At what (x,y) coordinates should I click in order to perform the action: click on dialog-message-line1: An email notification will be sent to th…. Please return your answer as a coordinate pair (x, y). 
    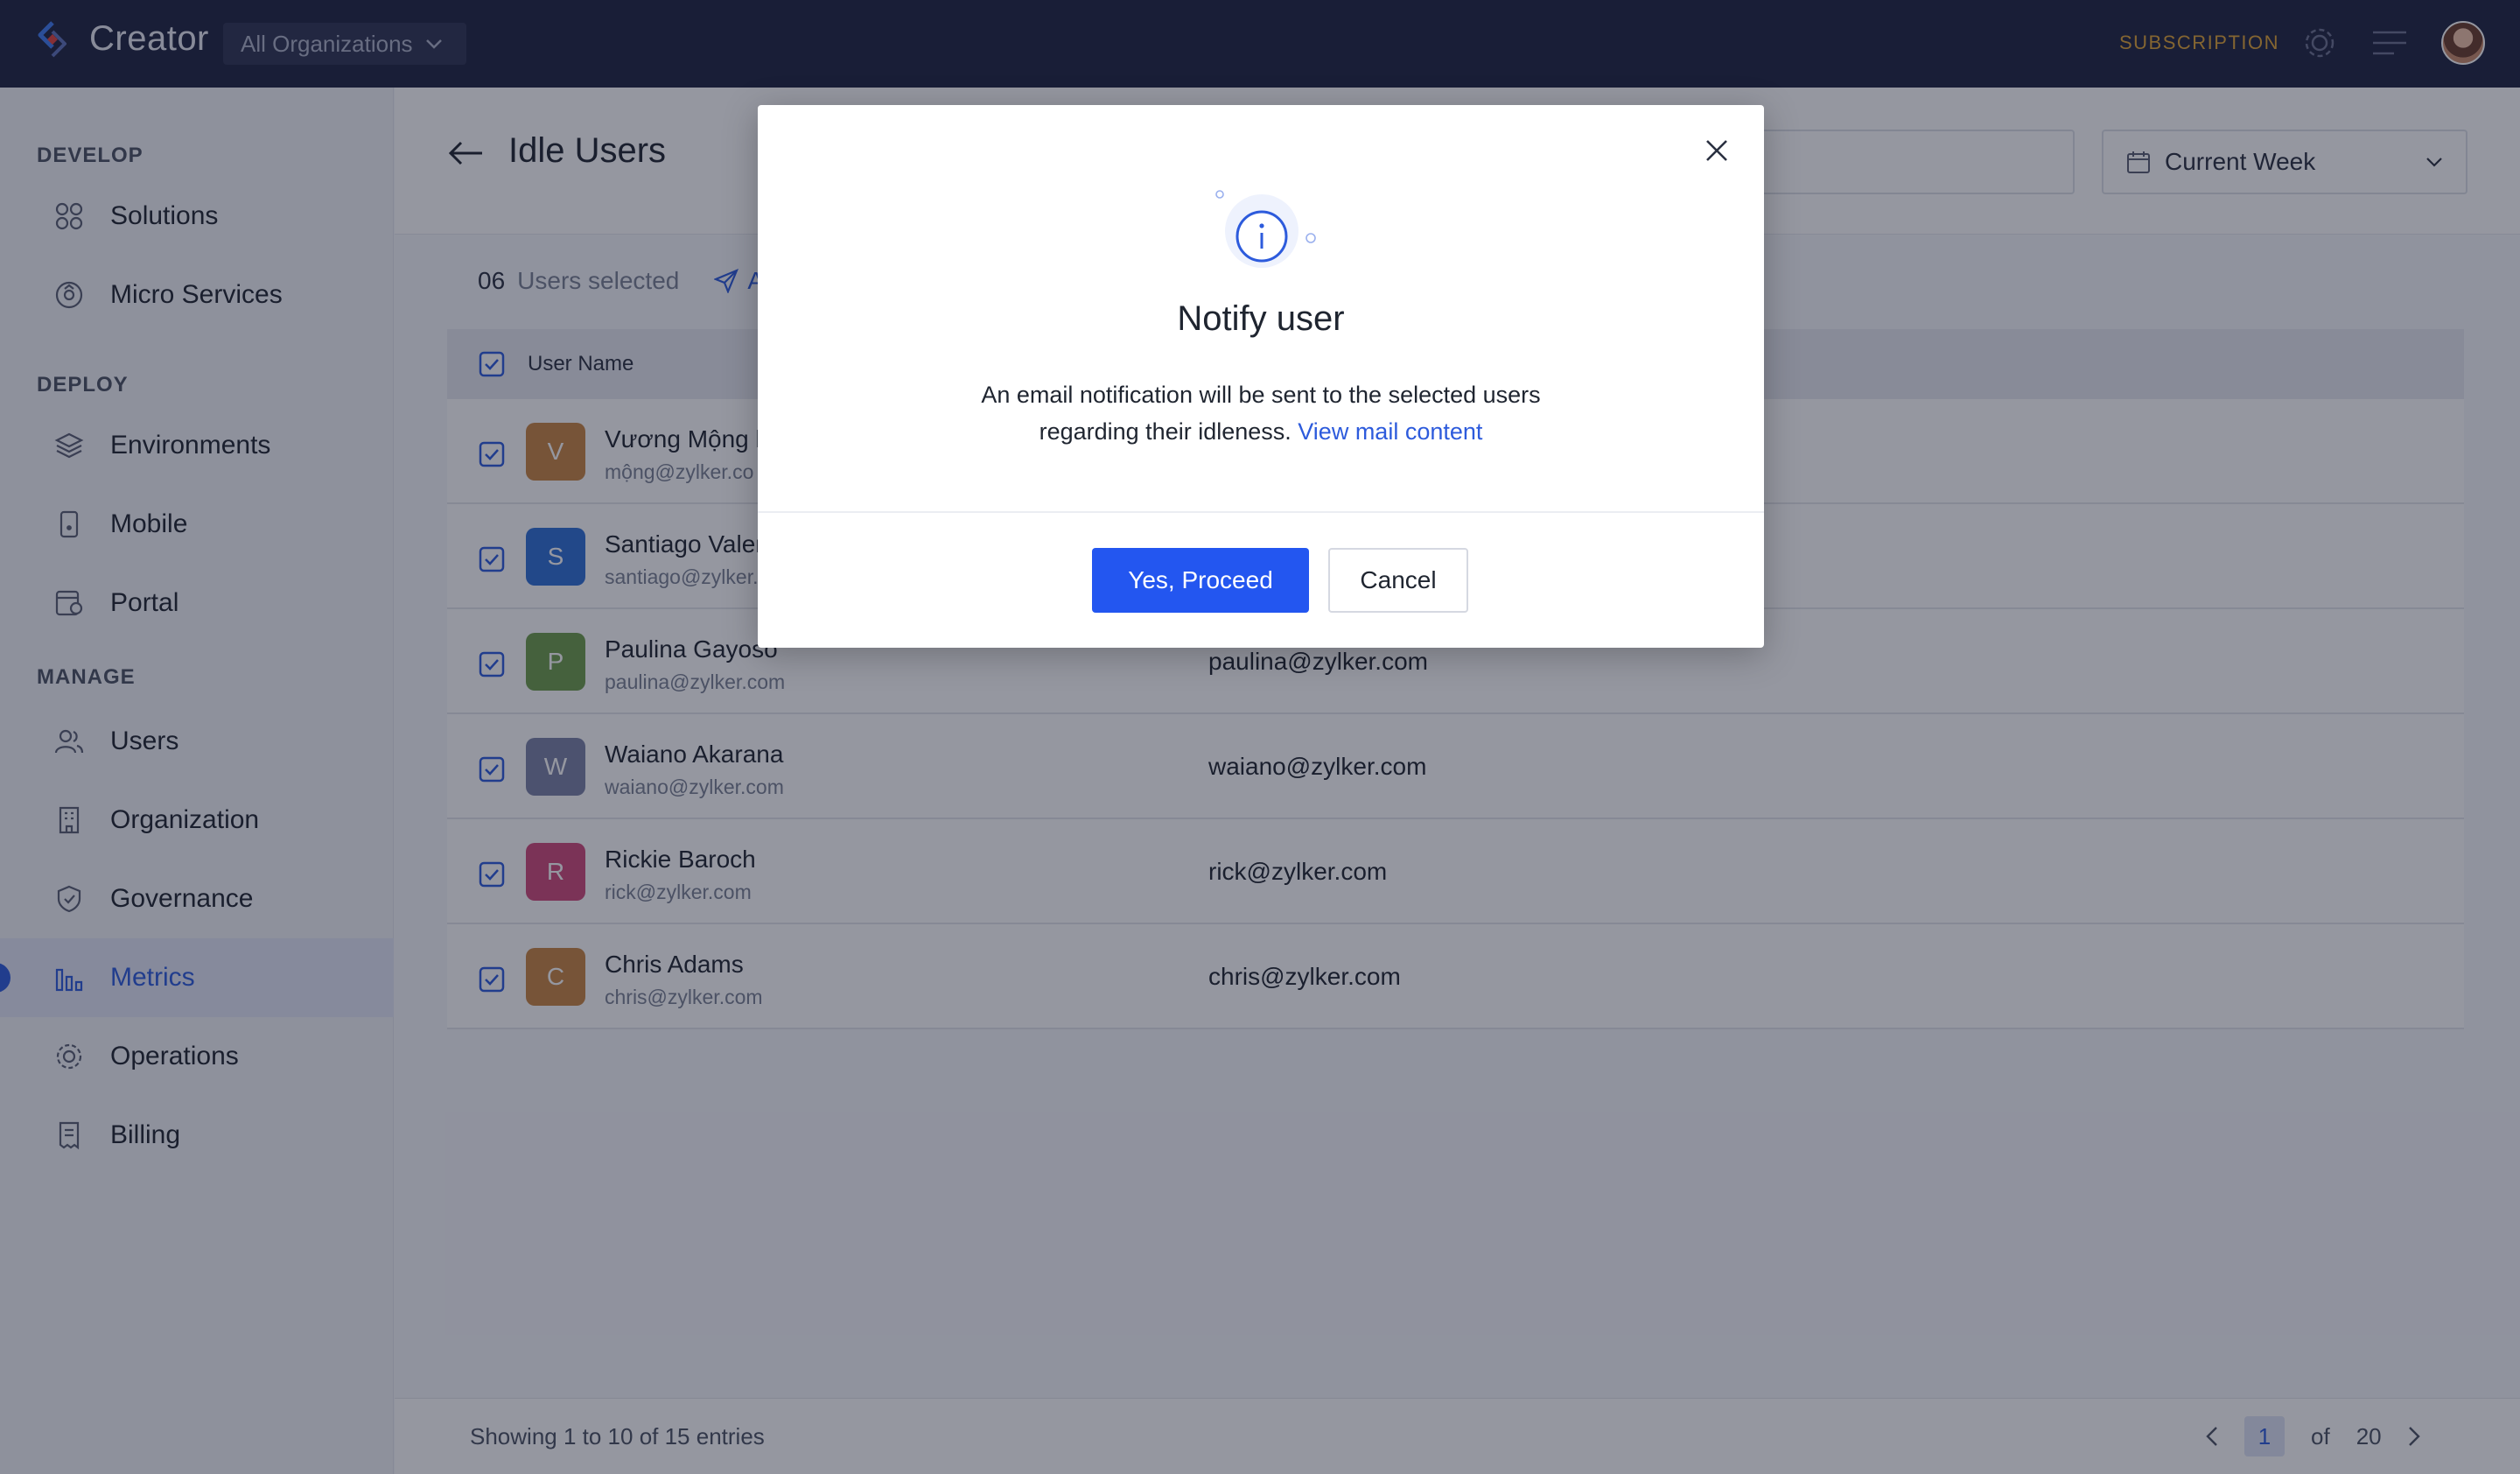
    Looking at the image, I should click on (1261, 395).